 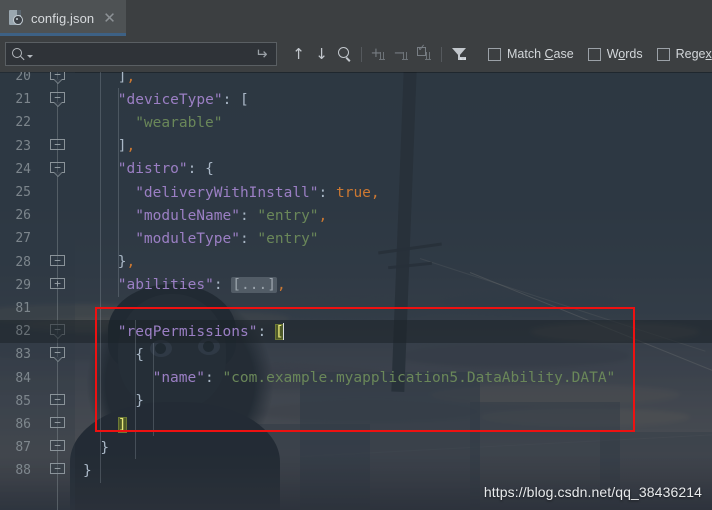 What do you see at coordinates (37, 215) in the screenshot?
I see `gutter-line-26: 26` at bounding box center [37, 215].